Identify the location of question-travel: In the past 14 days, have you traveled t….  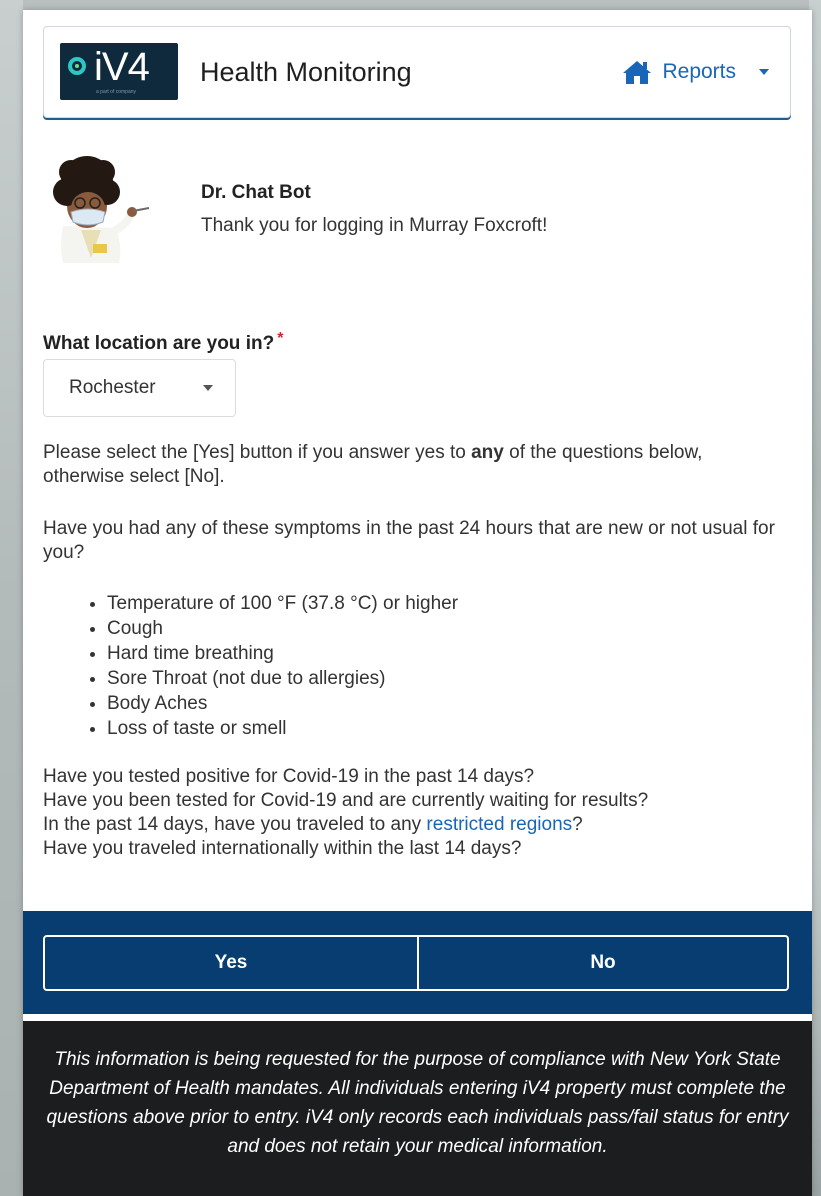
(423, 825).